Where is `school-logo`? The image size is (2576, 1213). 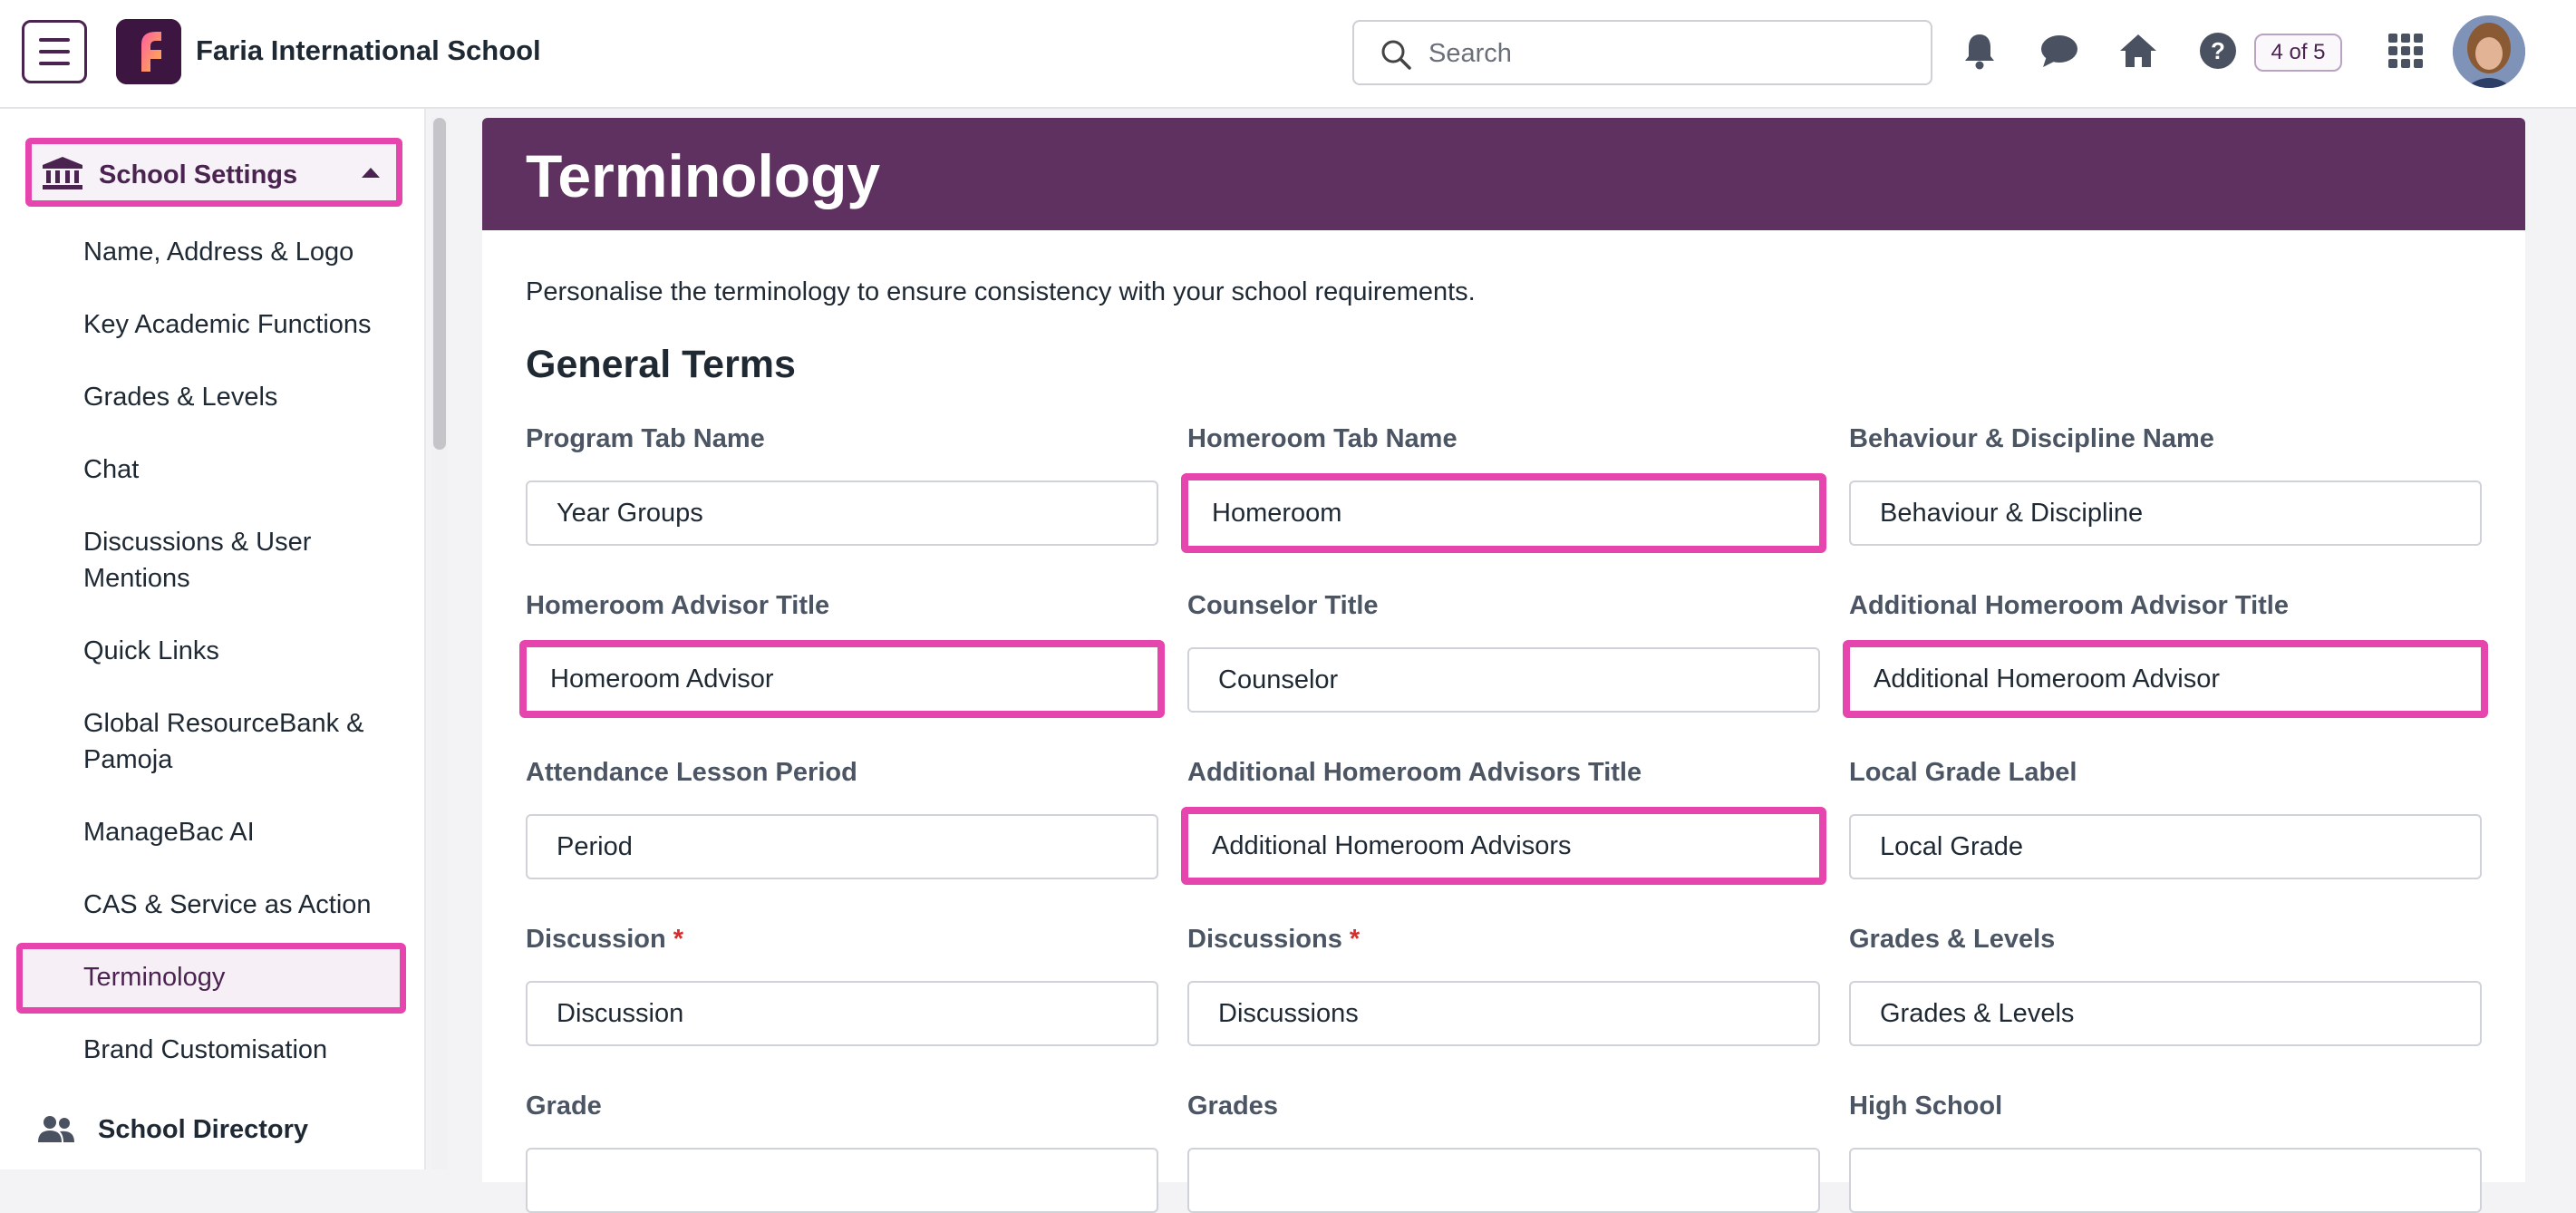
school-logo is located at coordinates (148, 52).